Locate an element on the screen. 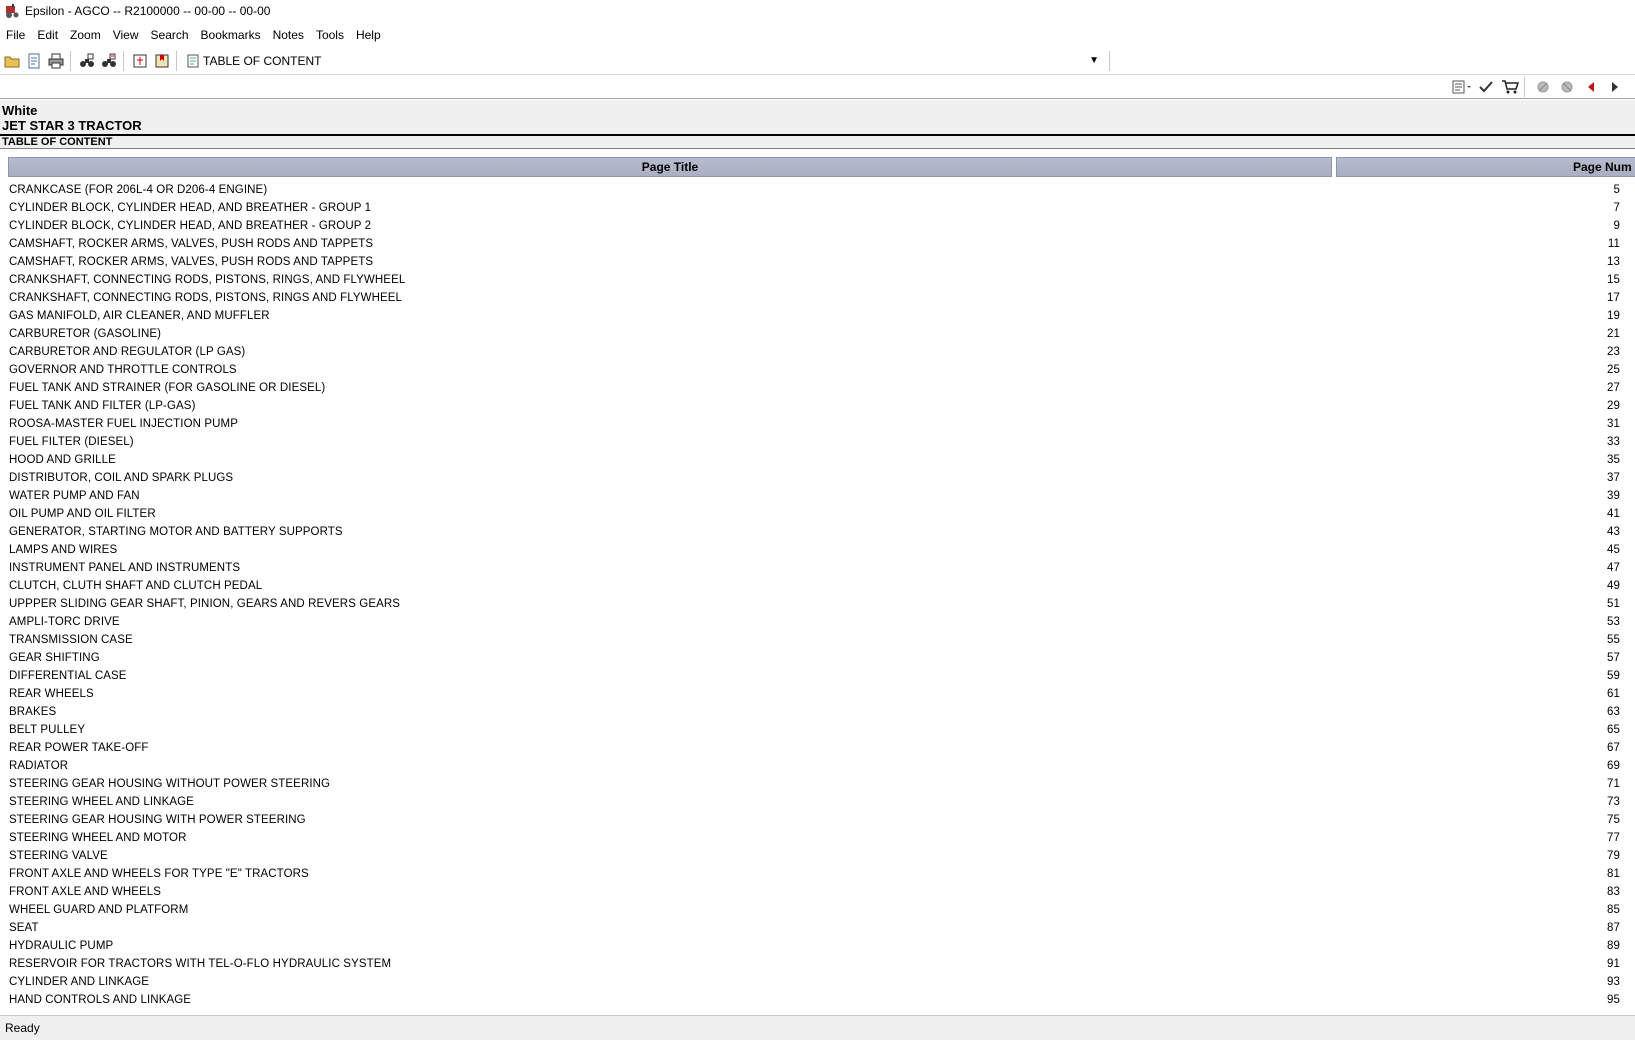 This screenshot has height=1040, width=1635. table-row: HYDRAULIC PUMP 89 is located at coordinates (817, 947).